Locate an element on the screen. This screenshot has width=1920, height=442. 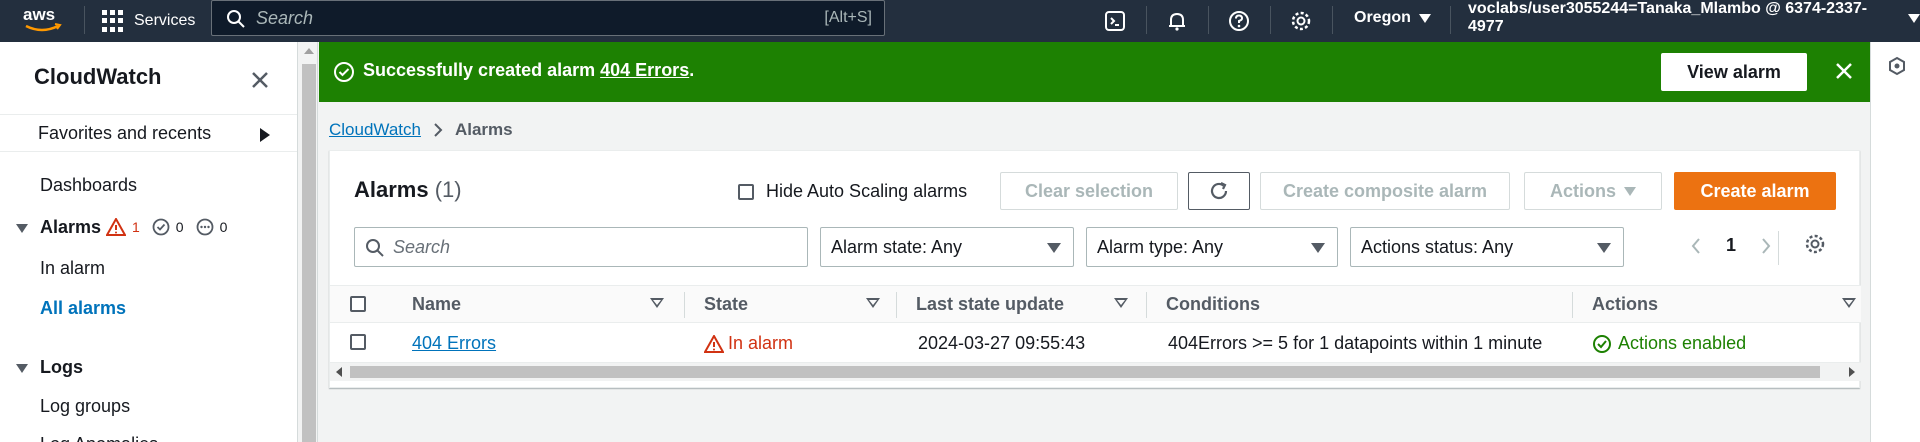
column-header-state: State is located at coordinates (726, 304).